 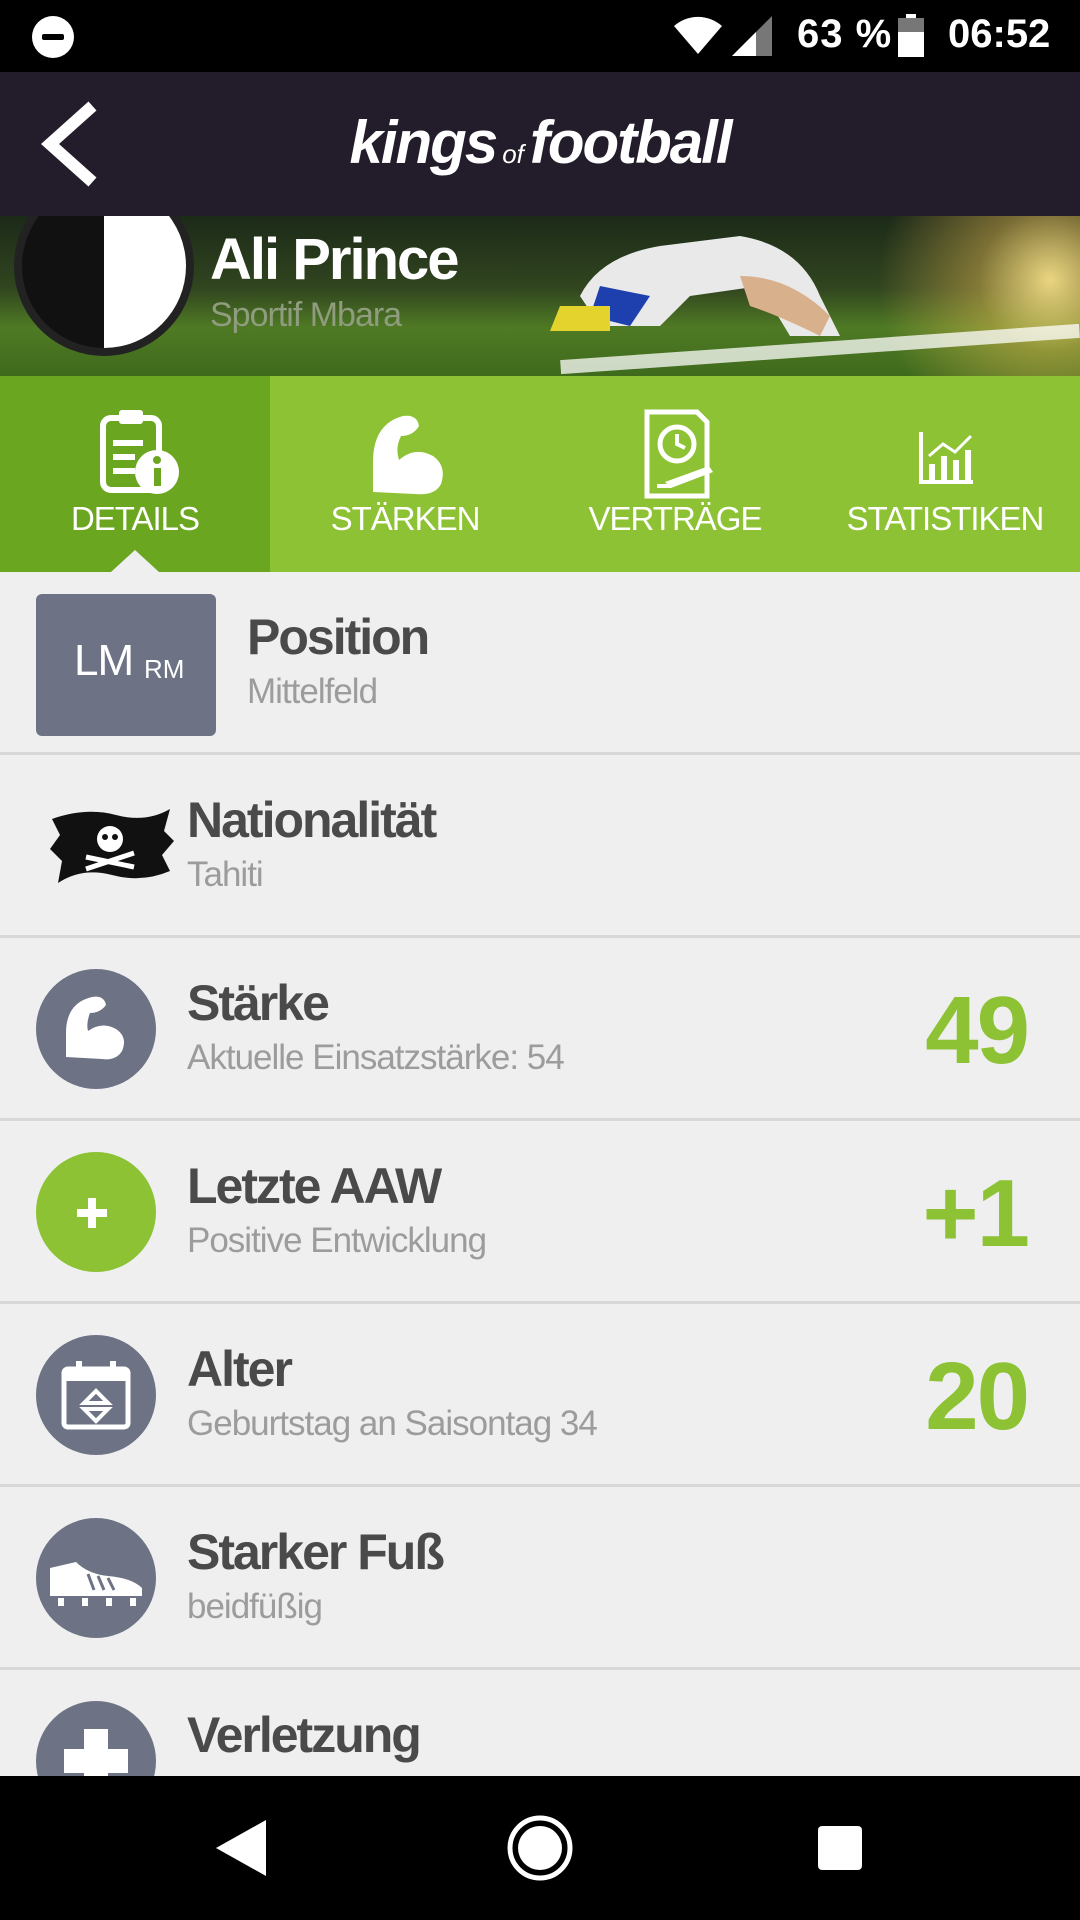 I want to click on club-logo, so click(x=104, y=286).